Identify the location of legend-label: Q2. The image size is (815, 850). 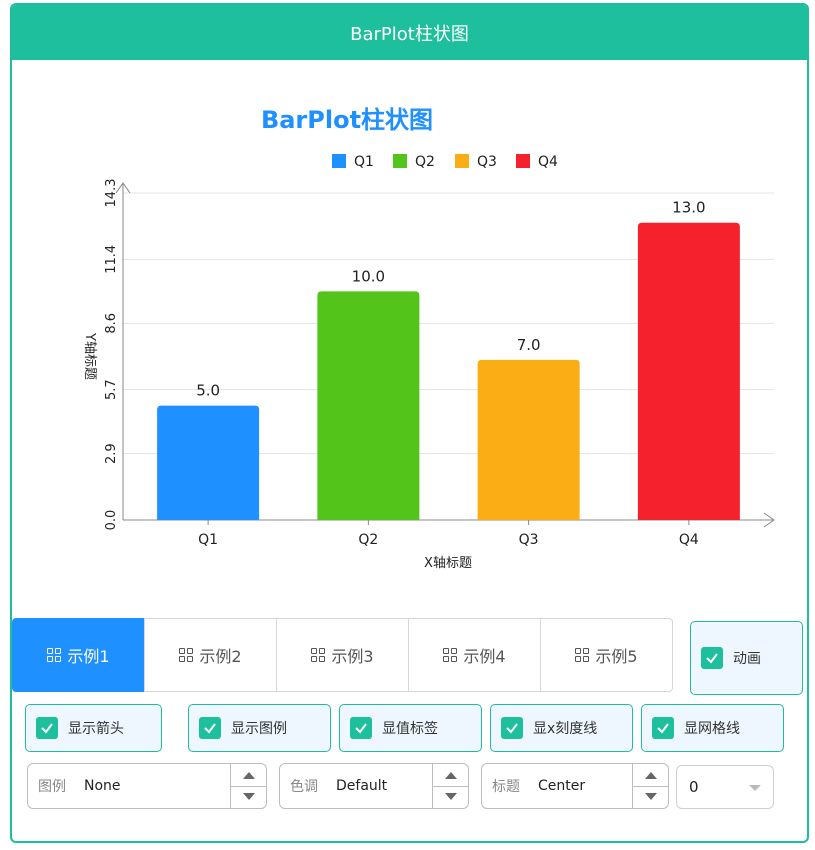
(425, 162).